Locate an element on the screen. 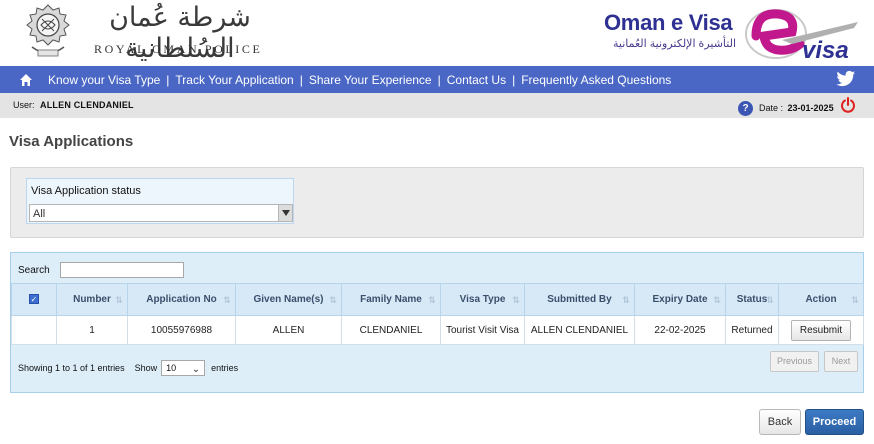  page-title: Visa Applications is located at coordinates (71, 141).